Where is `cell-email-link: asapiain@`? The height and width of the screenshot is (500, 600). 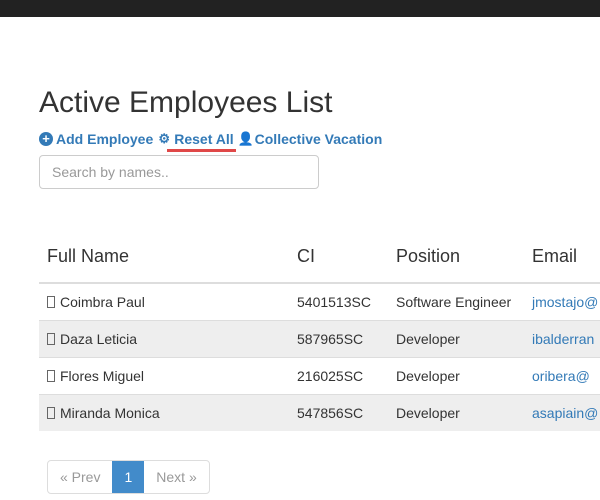
cell-email-link: asapiain@ is located at coordinates (562, 412).